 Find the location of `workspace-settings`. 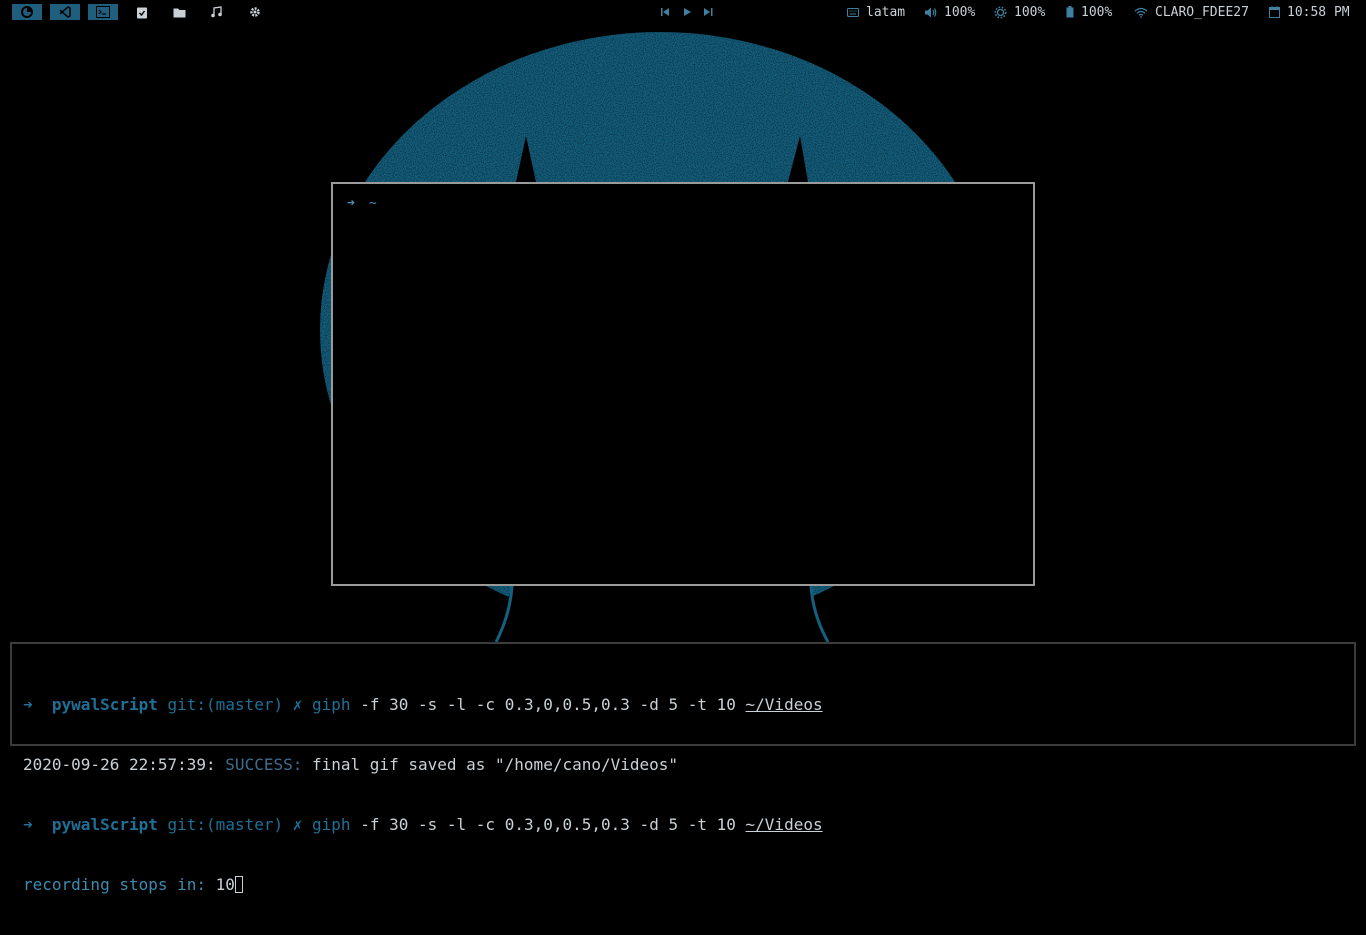

workspace-settings is located at coordinates (255, 12).